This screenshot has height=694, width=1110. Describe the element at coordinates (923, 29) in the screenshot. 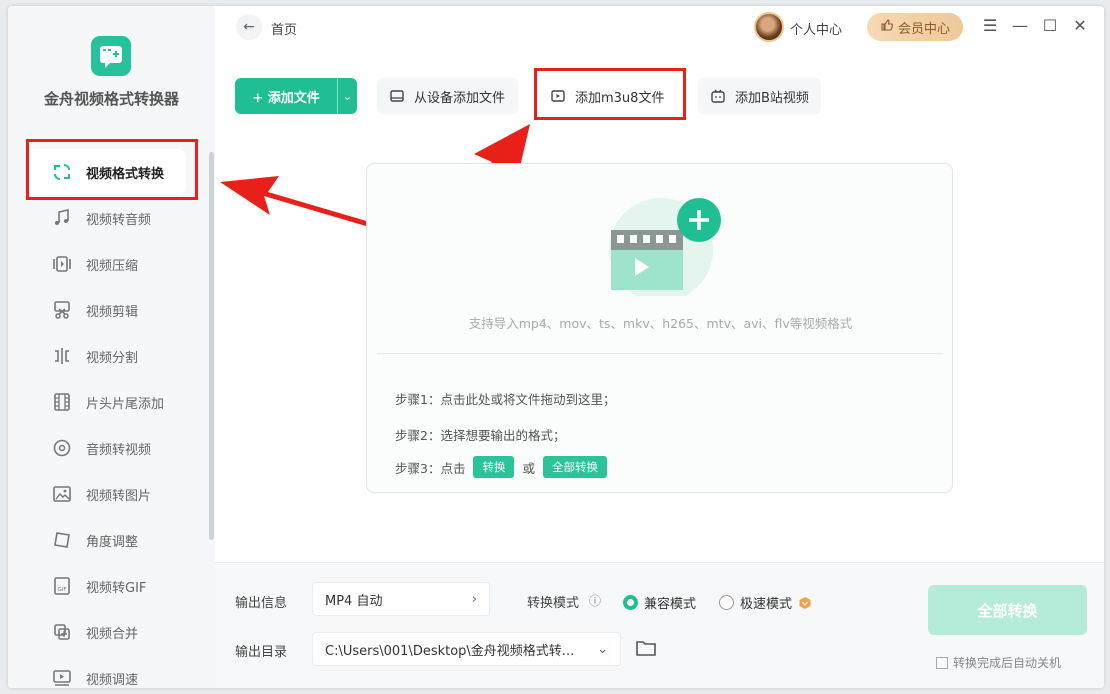

I see `vip-center-label: 会员中心` at that location.